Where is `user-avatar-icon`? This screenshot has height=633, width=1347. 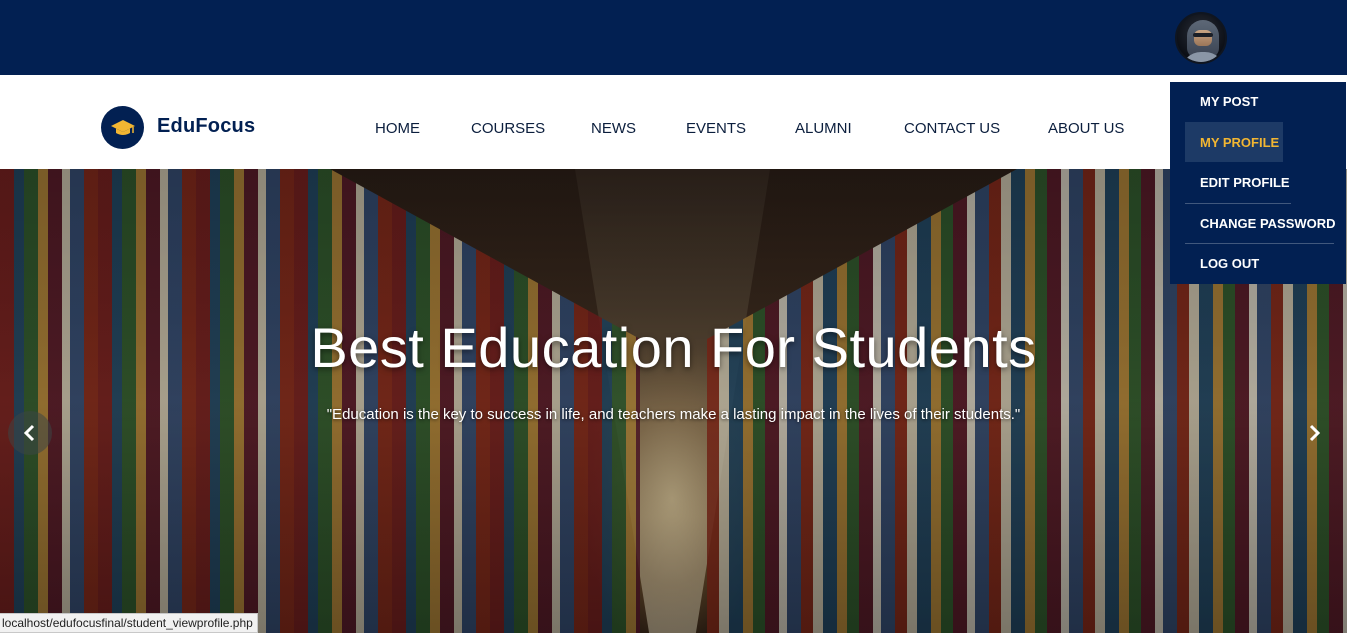
user-avatar-icon is located at coordinates (1201, 38).